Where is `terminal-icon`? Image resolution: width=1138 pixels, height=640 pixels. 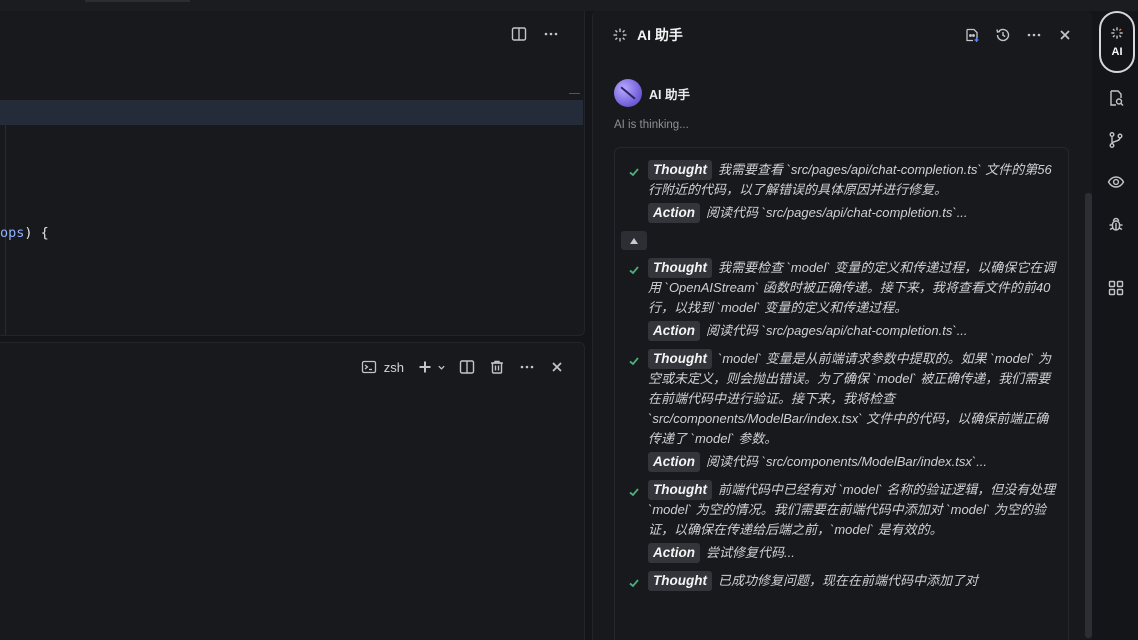 terminal-icon is located at coordinates (369, 367).